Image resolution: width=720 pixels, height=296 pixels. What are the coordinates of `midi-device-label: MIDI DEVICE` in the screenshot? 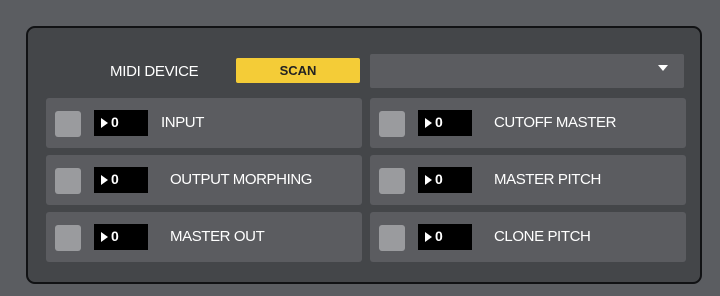 It's located at (154, 71).